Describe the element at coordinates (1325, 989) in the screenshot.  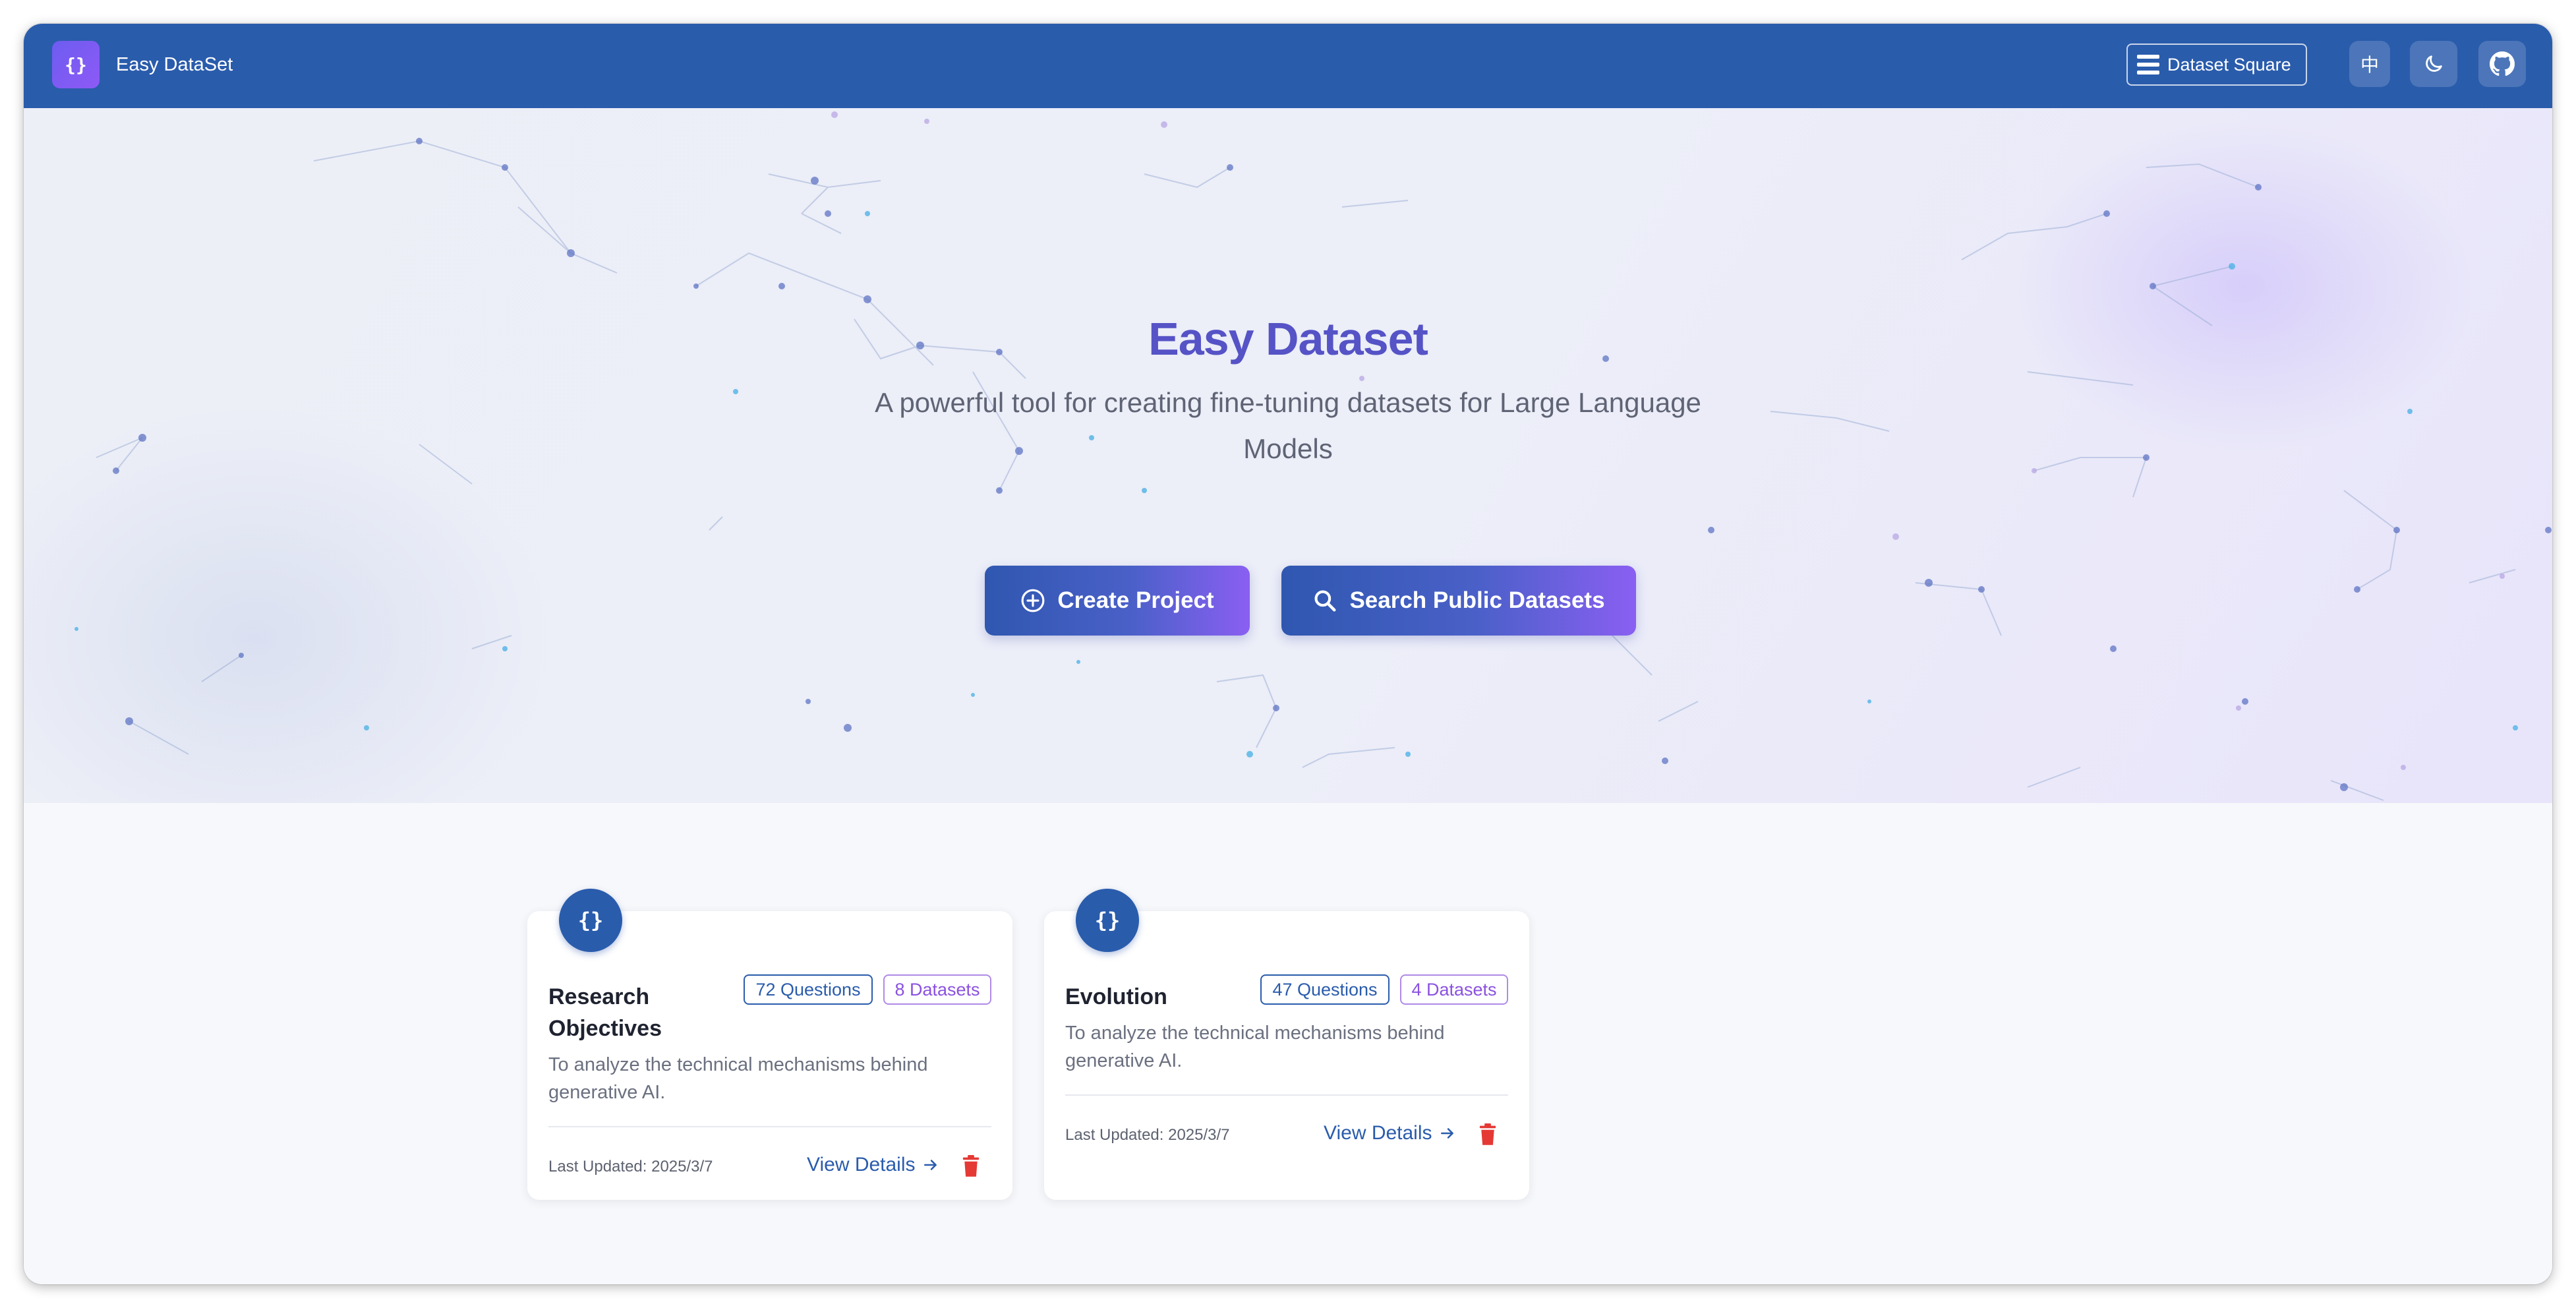
I see `questions-badge: 47 Questions` at that location.